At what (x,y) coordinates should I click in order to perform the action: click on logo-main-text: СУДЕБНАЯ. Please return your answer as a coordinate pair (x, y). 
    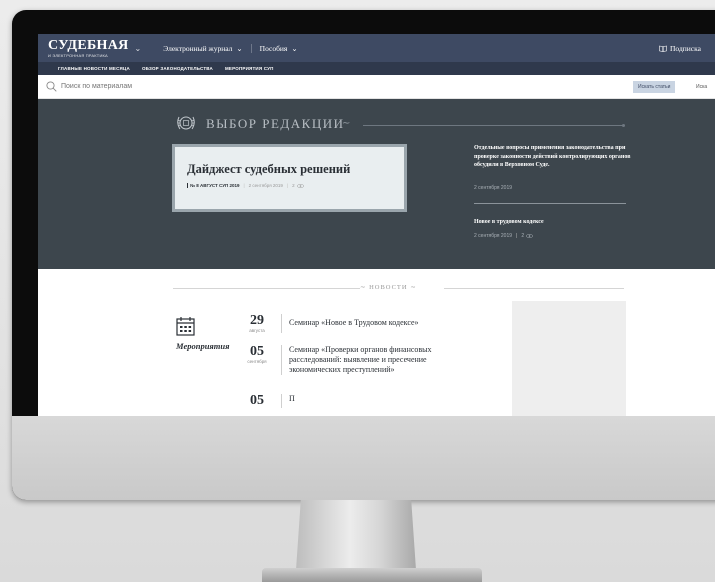
    Looking at the image, I should click on (88, 45).